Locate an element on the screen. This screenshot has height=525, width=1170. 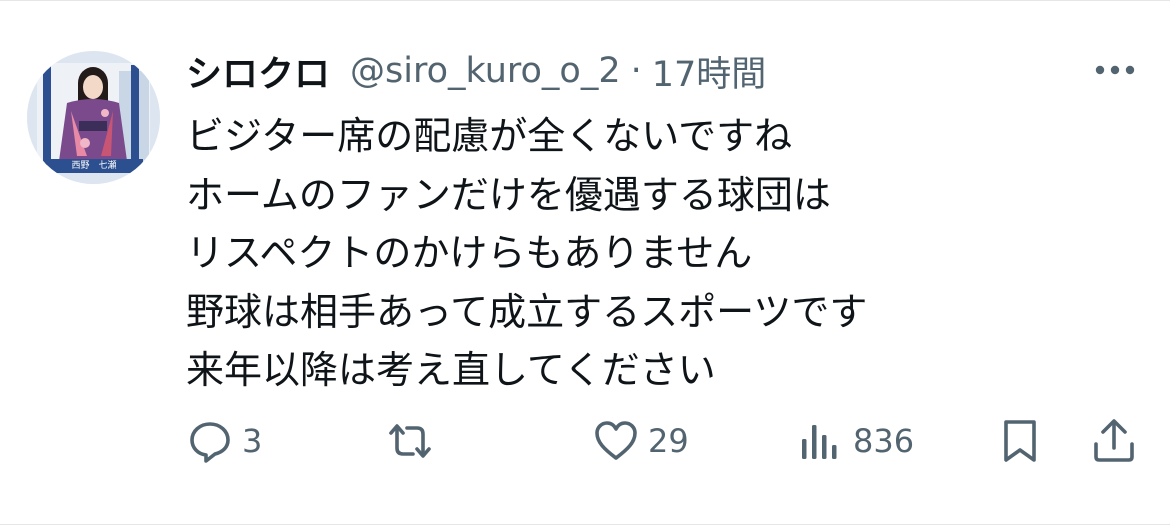
bookmark-button is located at coordinates (1020, 441).